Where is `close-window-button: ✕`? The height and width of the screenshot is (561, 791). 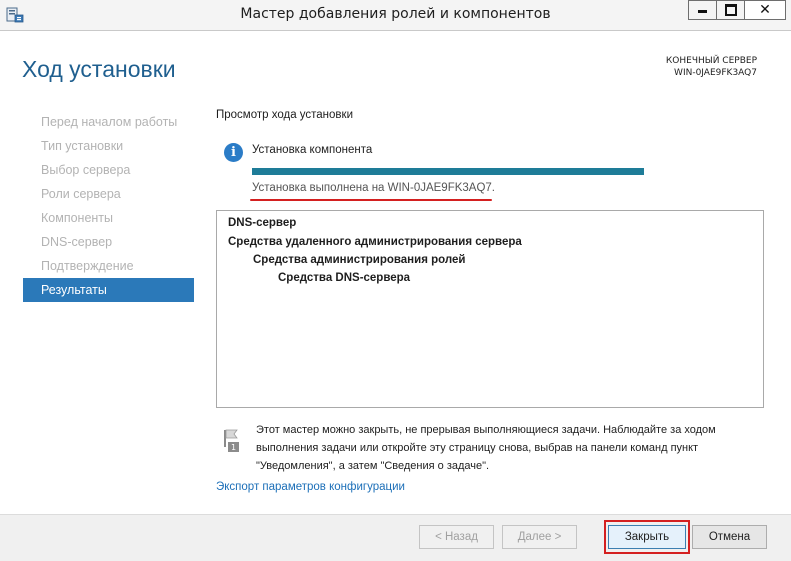 close-window-button: ✕ is located at coordinates (765, 10).